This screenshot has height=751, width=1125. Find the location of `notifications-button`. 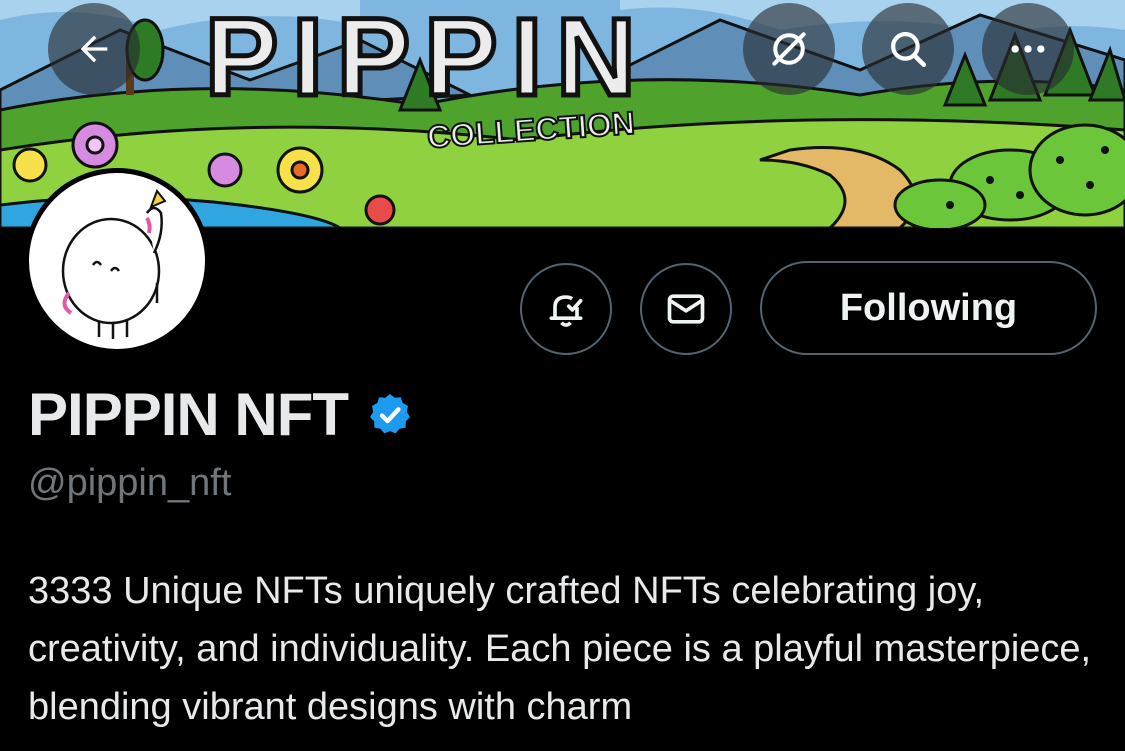

notifications-button is located at coordinates (566, 309).